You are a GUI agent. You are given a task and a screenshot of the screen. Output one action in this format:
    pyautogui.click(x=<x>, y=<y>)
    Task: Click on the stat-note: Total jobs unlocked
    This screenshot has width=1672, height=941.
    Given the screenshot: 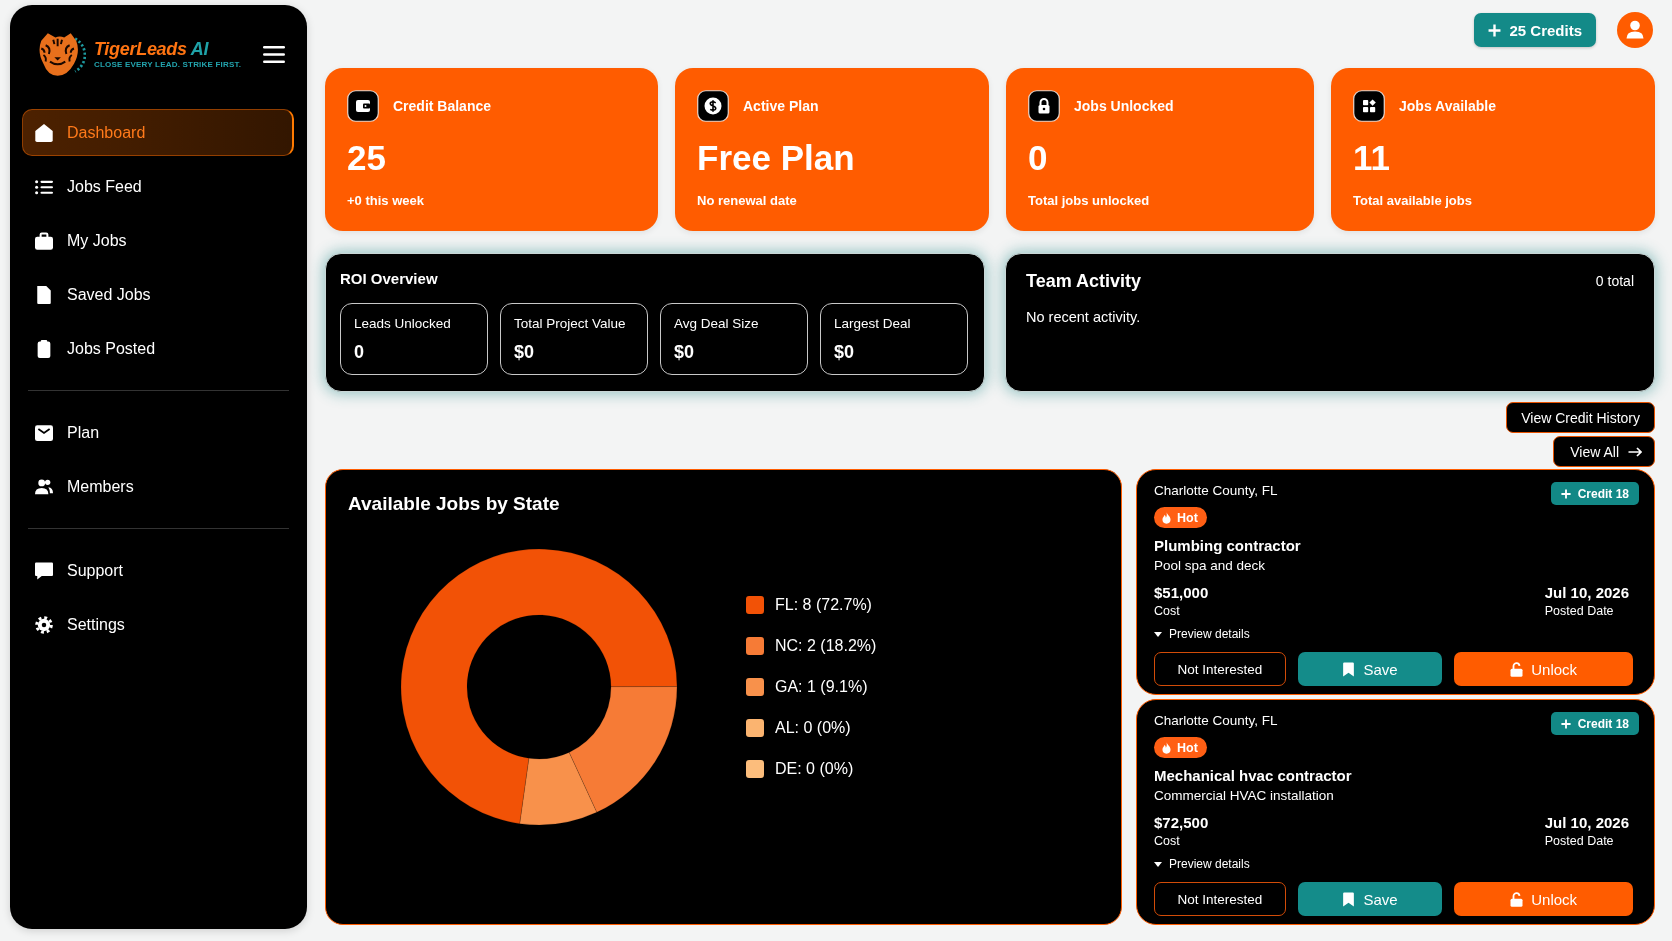 What is the action you would take?
    pyautogui.click(x=1089, y=201)
    